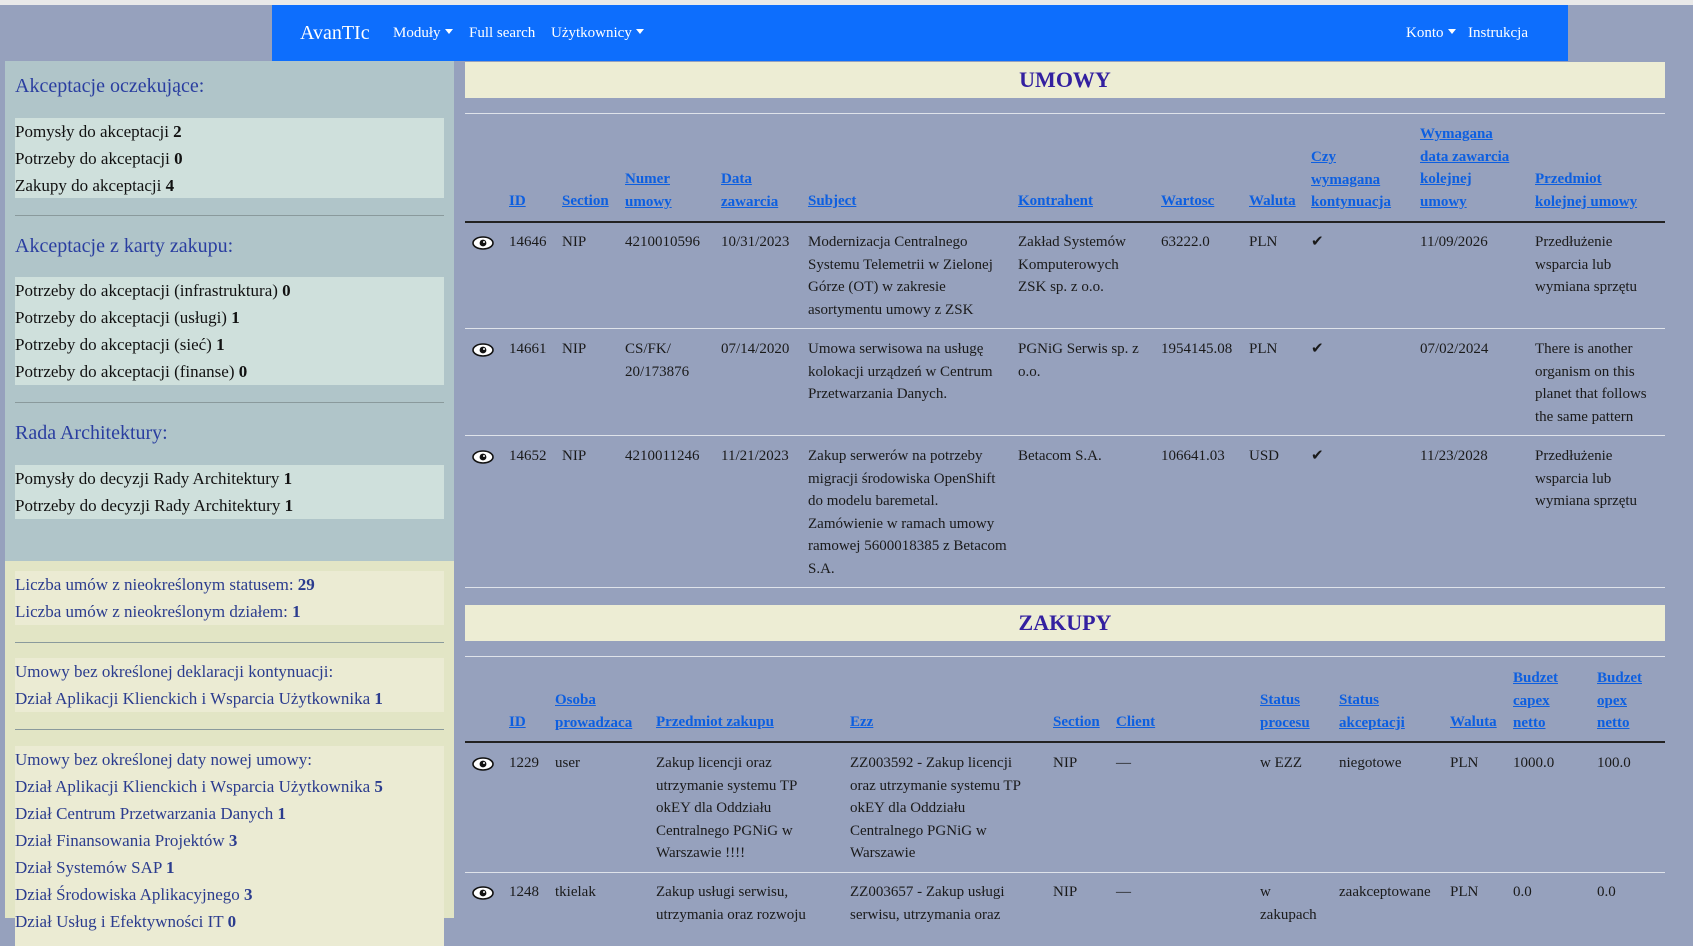 The width and height of the screenshot is (1693, 946). I want to click on nav-konto-label: Konto, so click(1425, 33).